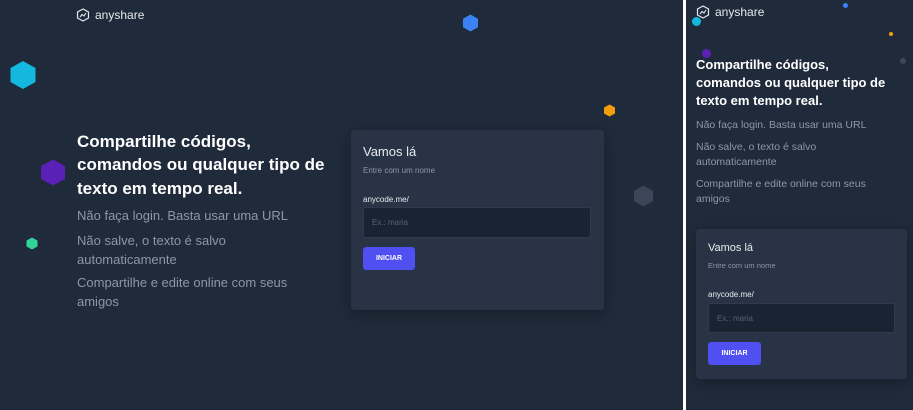 This screenshot has height=410, width=913. What do you see at coordinates (53, 172) in the screenshot?
I see `hexagon-purple-decoration` at bounding box center [53, 172].